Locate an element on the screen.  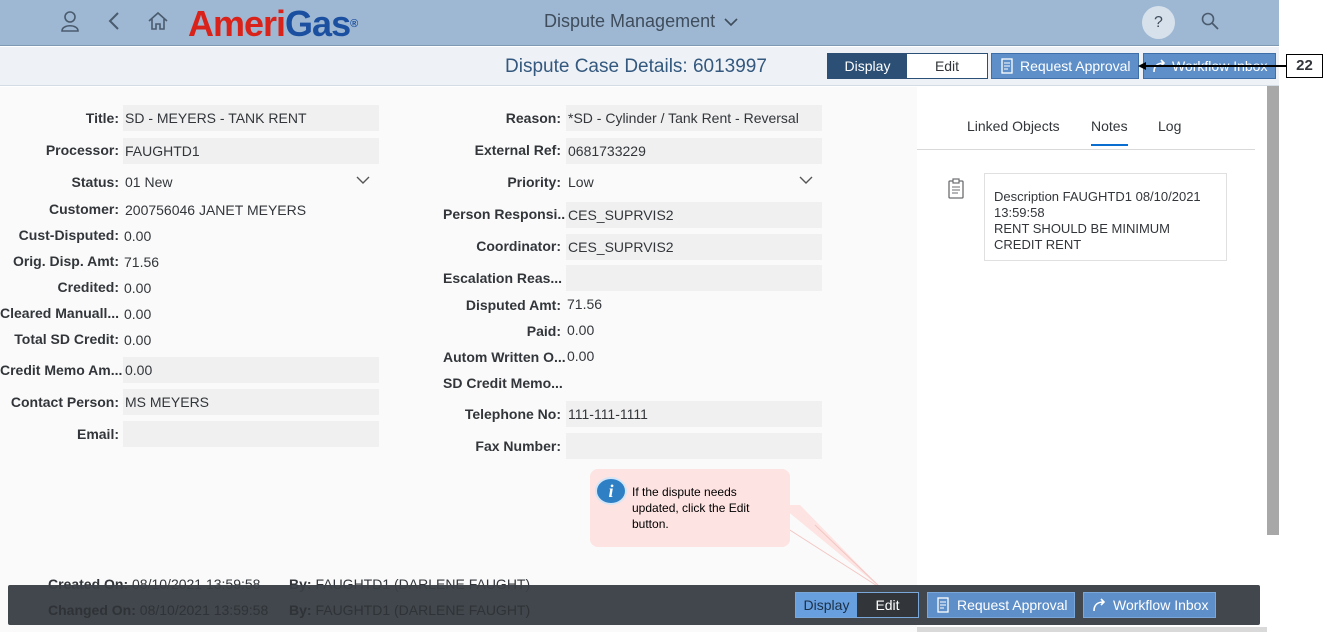
email-field is located at coordinates (251, 434).